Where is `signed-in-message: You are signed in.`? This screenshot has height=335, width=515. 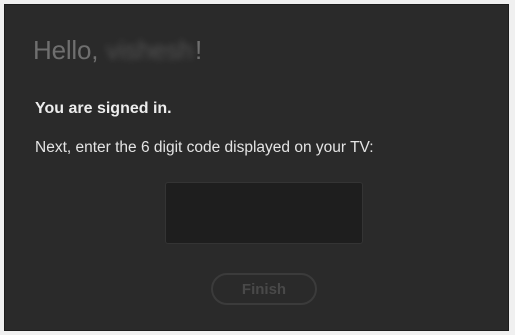 signed-in-message: You are signed in. is located at coordinates (103, 108).